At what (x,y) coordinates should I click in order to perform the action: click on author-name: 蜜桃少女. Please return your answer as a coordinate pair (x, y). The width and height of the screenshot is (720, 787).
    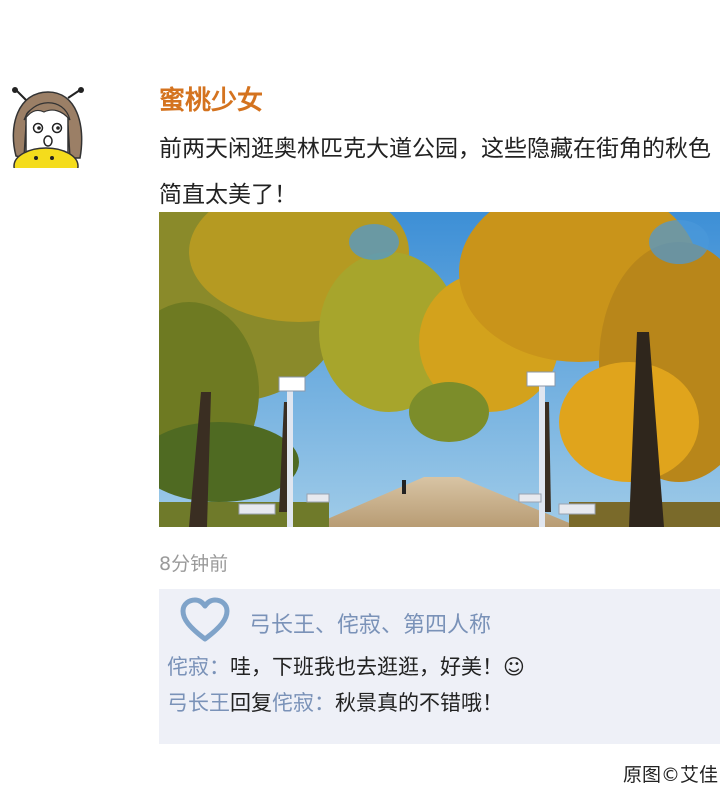
    Looking at the image, I should click on (211, 98).